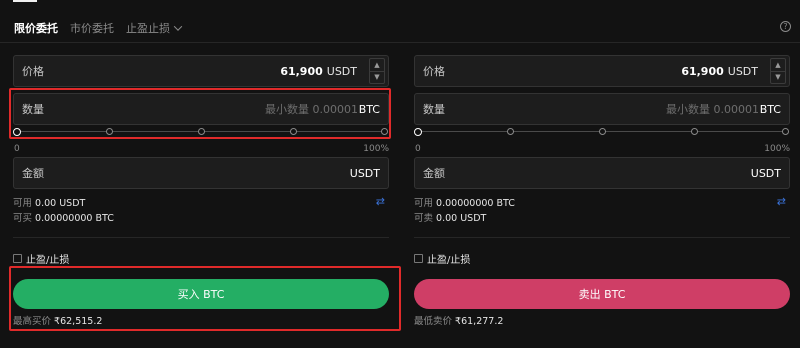 The width and height of the screenshot is (800, 348). Describe the element at coordinates (318, 71) in the screenshot. I see `buy-price-value: 61,900 USDT` at that location.